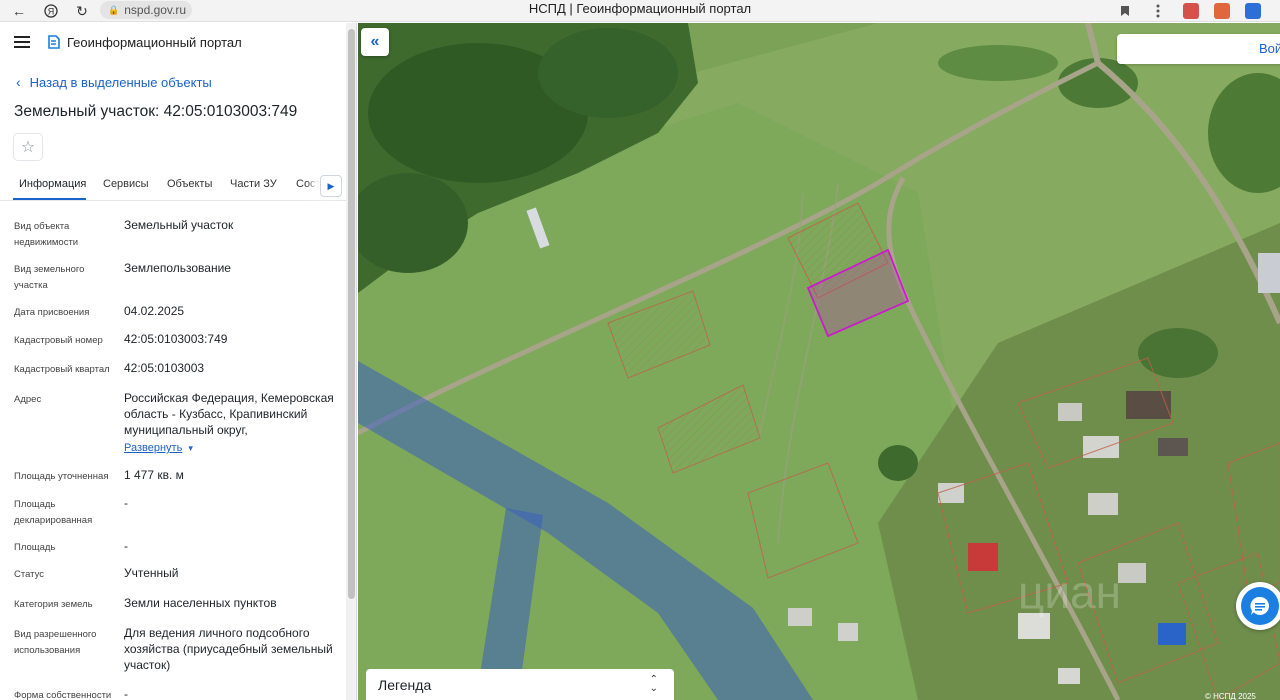 This screenshot has width=1280, height=700. I want to click on tabs-scroll-right-button: ▶, so click(331, 186).